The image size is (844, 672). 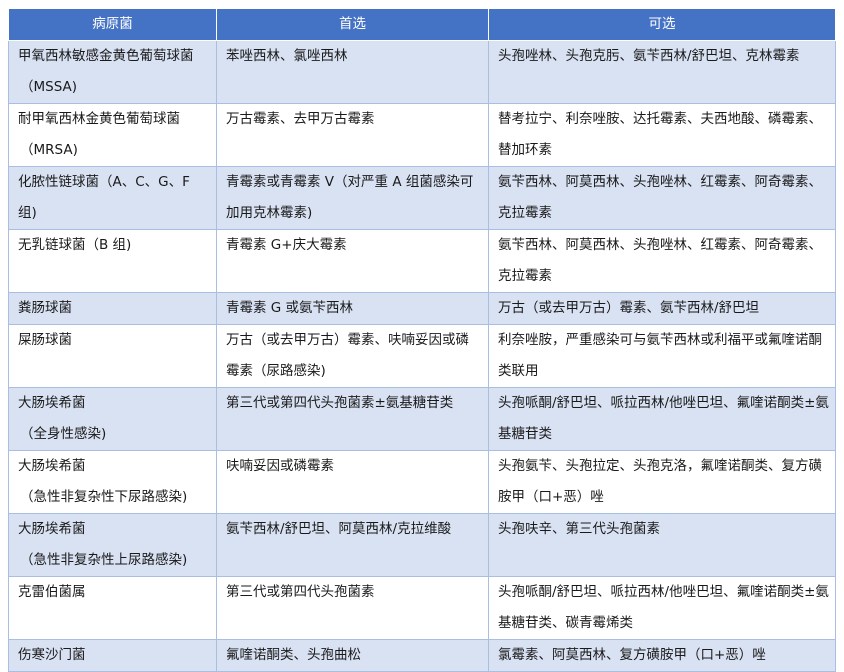 I want to click on cell-first-choice: 第三代或第四代头孢菌素, so click(x=352, y=608).